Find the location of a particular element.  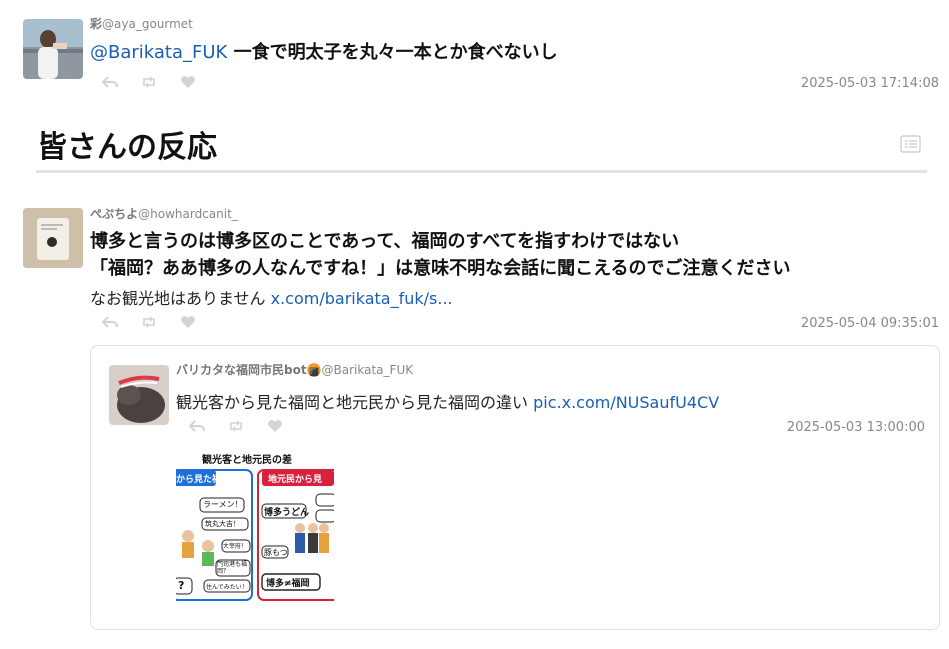

bubble-hakata-neq-fukuoka: 博多≠福岡 is located at coordinates (288, 584).